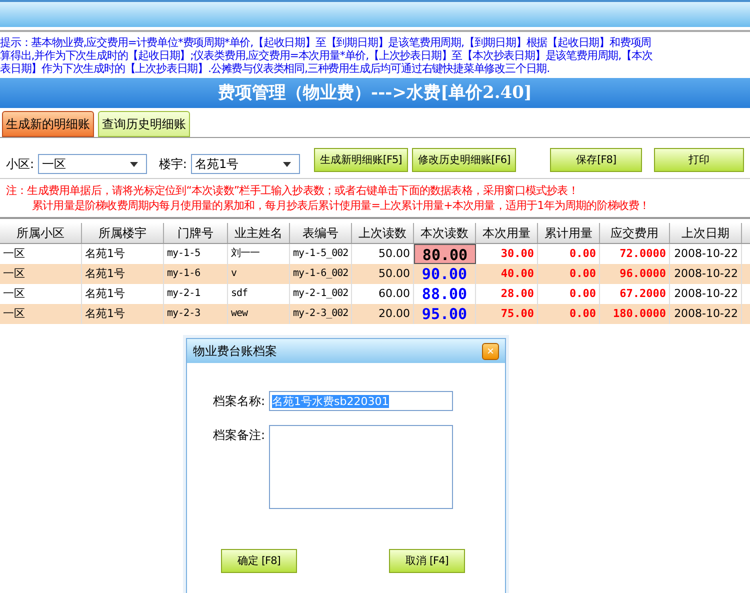 The height and width of the screenshot is (593, 750). Describe the element at coordinates (41, 233) in the screenshot. I see `column-header: 所属小区` at that location.